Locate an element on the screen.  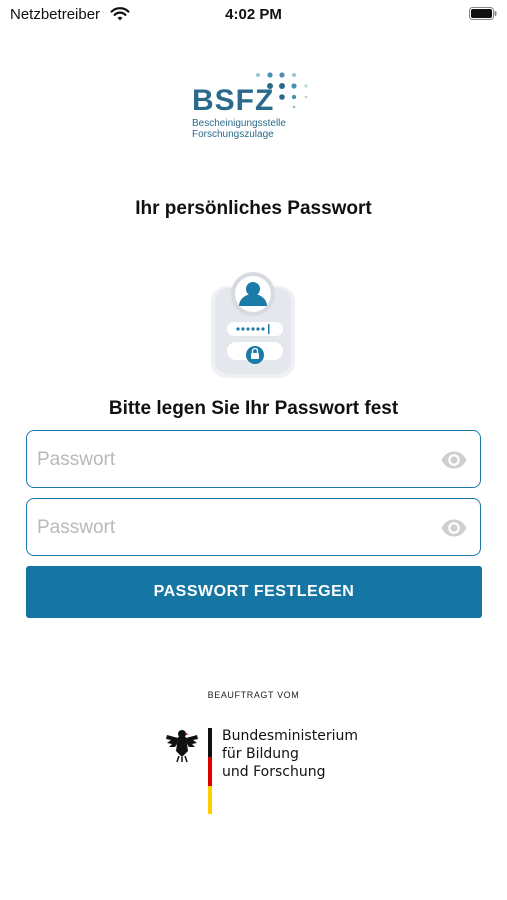
confirm-password-field is located at coordinates (253, 527).